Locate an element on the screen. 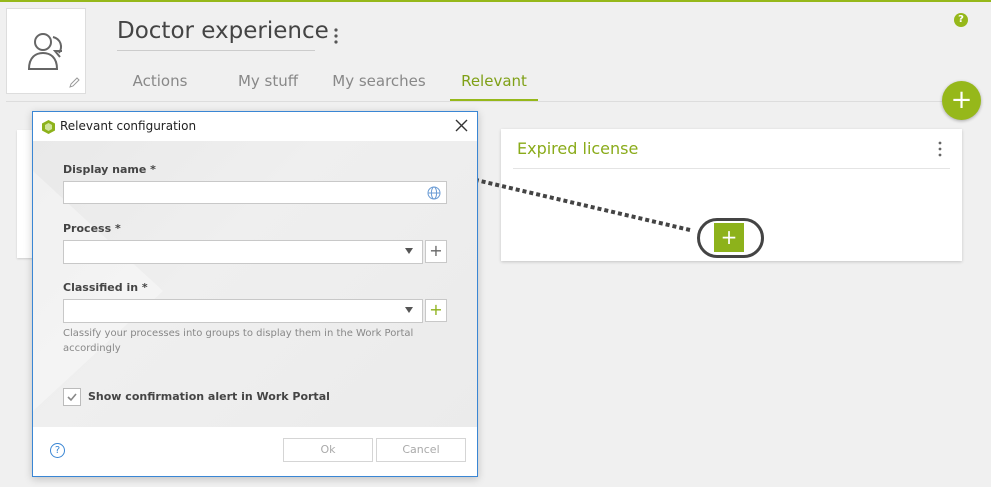 This screenshot has width=991, height=487. display-name-label: Display name * is located at coordinates (109, 169).